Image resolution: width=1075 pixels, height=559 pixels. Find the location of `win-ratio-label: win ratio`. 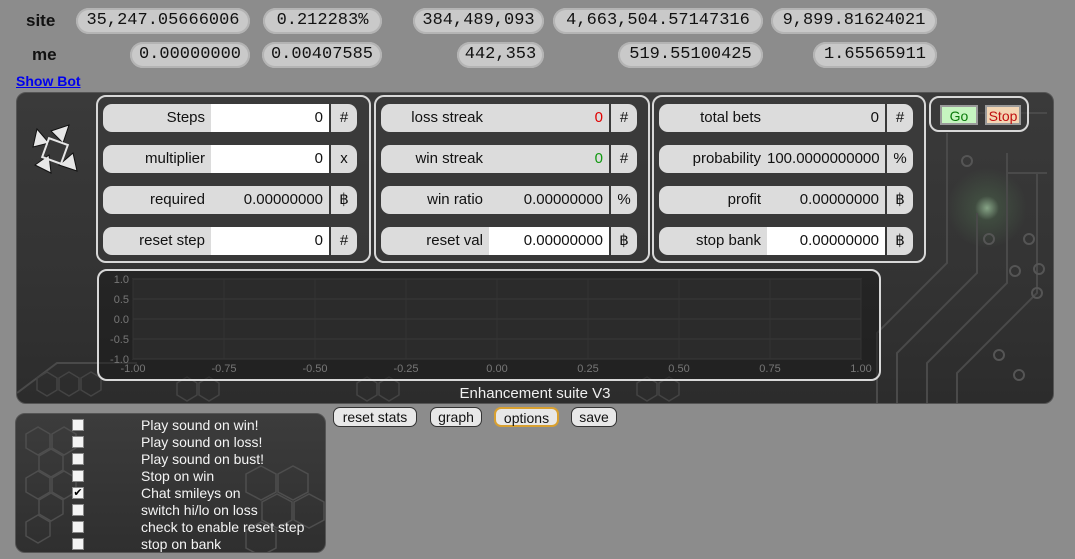

win-ratio-label: win ratio is located at coordinates (435, 200).